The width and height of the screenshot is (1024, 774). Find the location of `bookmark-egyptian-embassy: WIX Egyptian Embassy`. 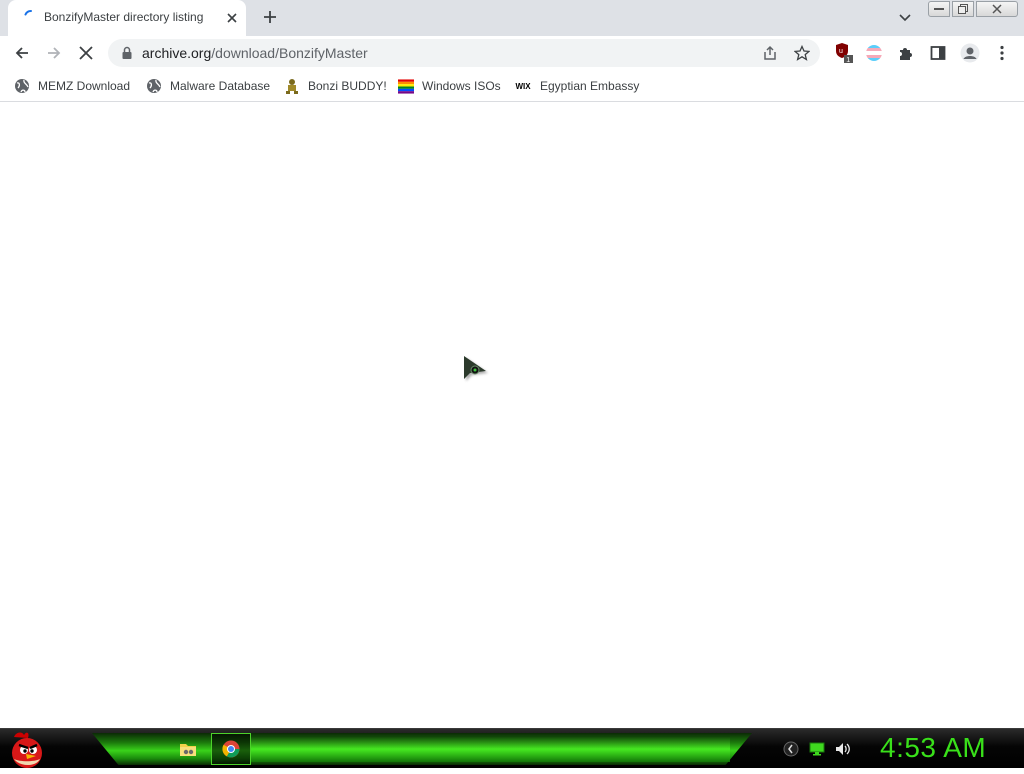

bookmark-egyptian-embassy: WIX Egyptian Embassy is located at coordinates (576, 86).